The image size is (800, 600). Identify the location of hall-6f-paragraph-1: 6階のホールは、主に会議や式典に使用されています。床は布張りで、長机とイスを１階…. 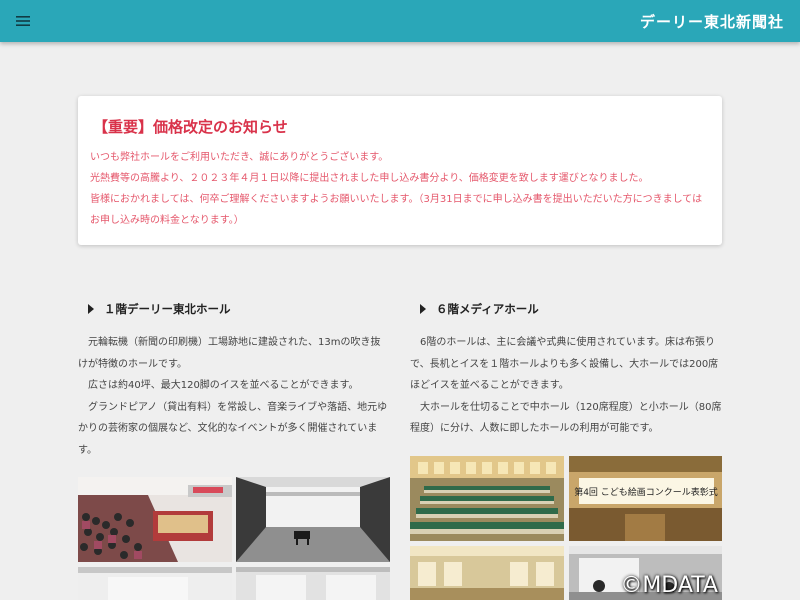
(564, 364).